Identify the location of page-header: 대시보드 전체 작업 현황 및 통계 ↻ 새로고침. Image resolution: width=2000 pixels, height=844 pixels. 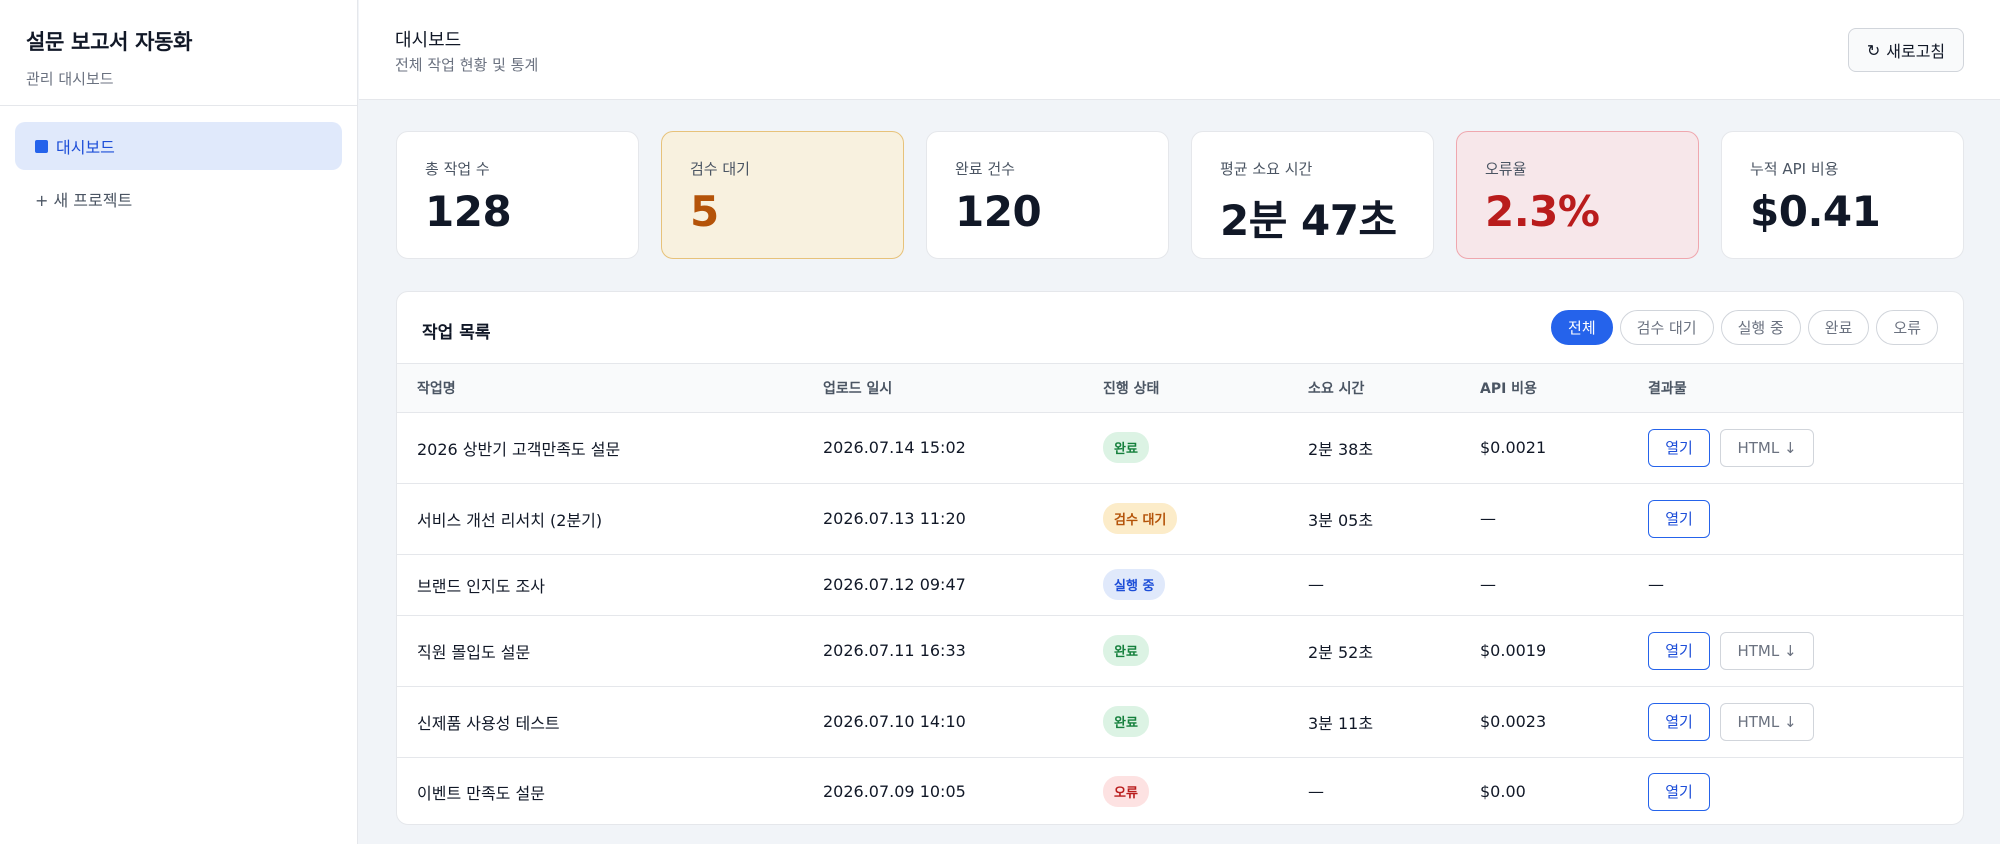
(1179, 50).